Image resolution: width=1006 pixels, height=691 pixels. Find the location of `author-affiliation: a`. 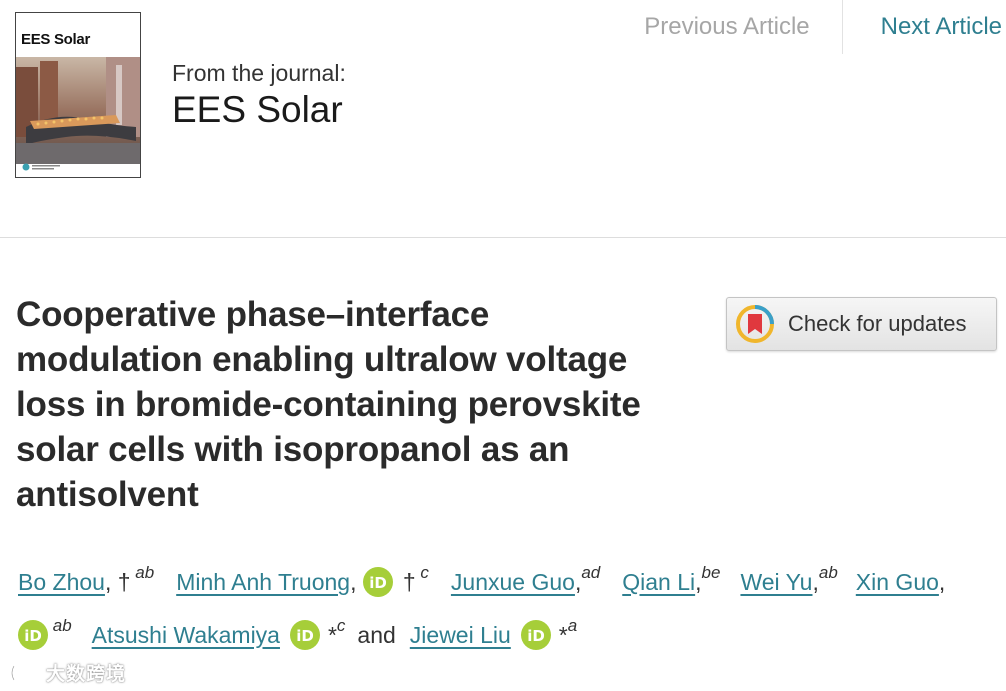

author-affiliation: a is located at coordinates (572, 625).